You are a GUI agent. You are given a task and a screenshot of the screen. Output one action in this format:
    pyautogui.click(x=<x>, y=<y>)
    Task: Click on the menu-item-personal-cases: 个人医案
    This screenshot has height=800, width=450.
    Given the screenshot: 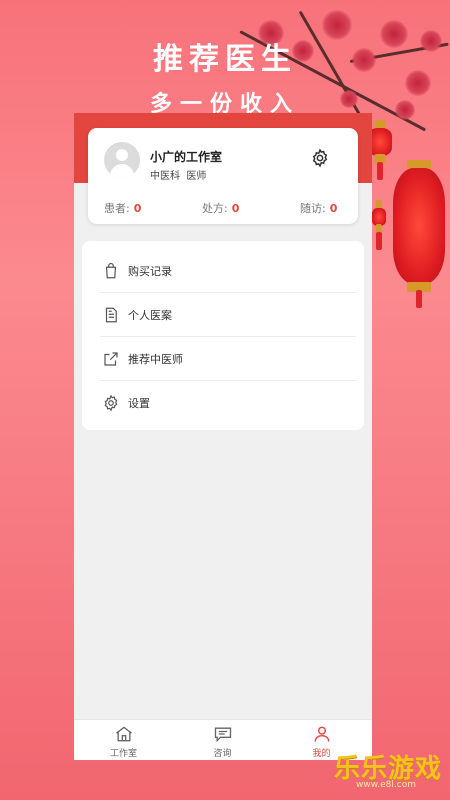 What is the action you would take?
    pyautogui.click(x=223, y=315)
    